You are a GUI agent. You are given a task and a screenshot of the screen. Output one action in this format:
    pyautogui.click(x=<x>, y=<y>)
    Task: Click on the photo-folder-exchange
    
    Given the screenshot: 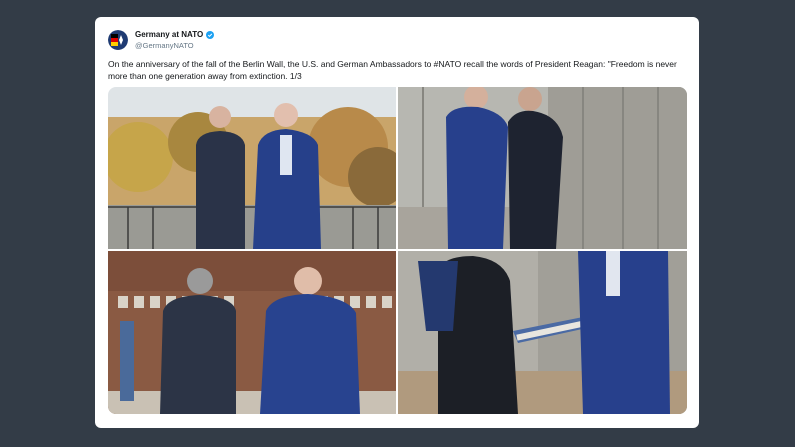 What is the action you would take?
    pyautogui.click(x=542, y=332)
    